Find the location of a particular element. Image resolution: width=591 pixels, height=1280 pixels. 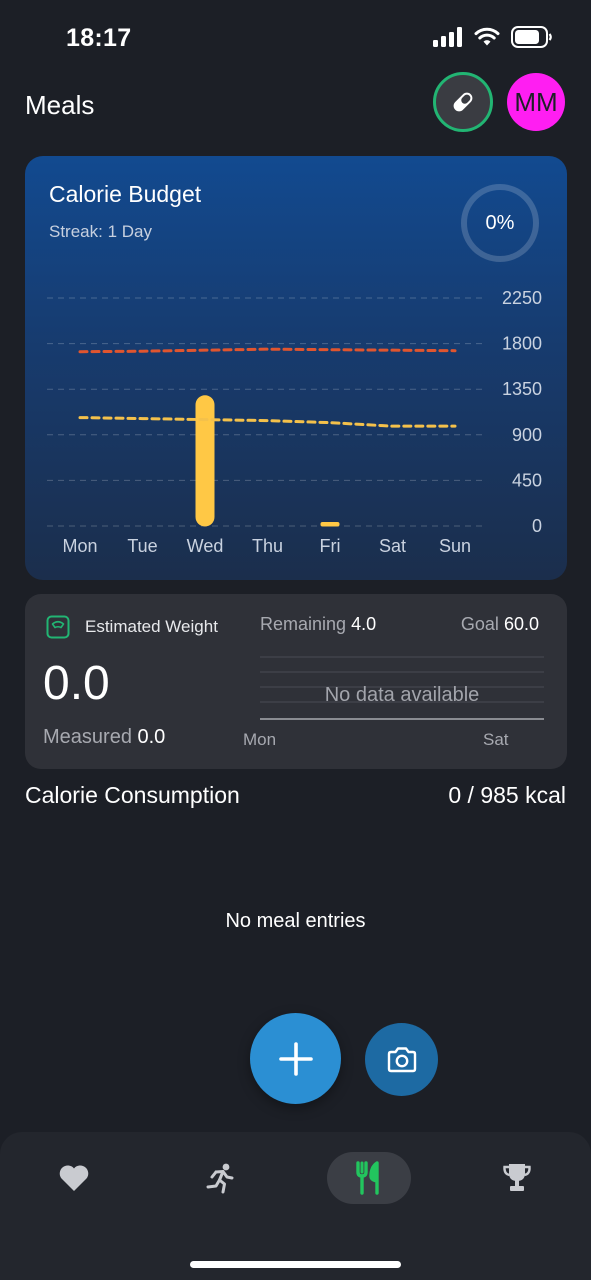

camera-button is located at coordinates (401, 1059).